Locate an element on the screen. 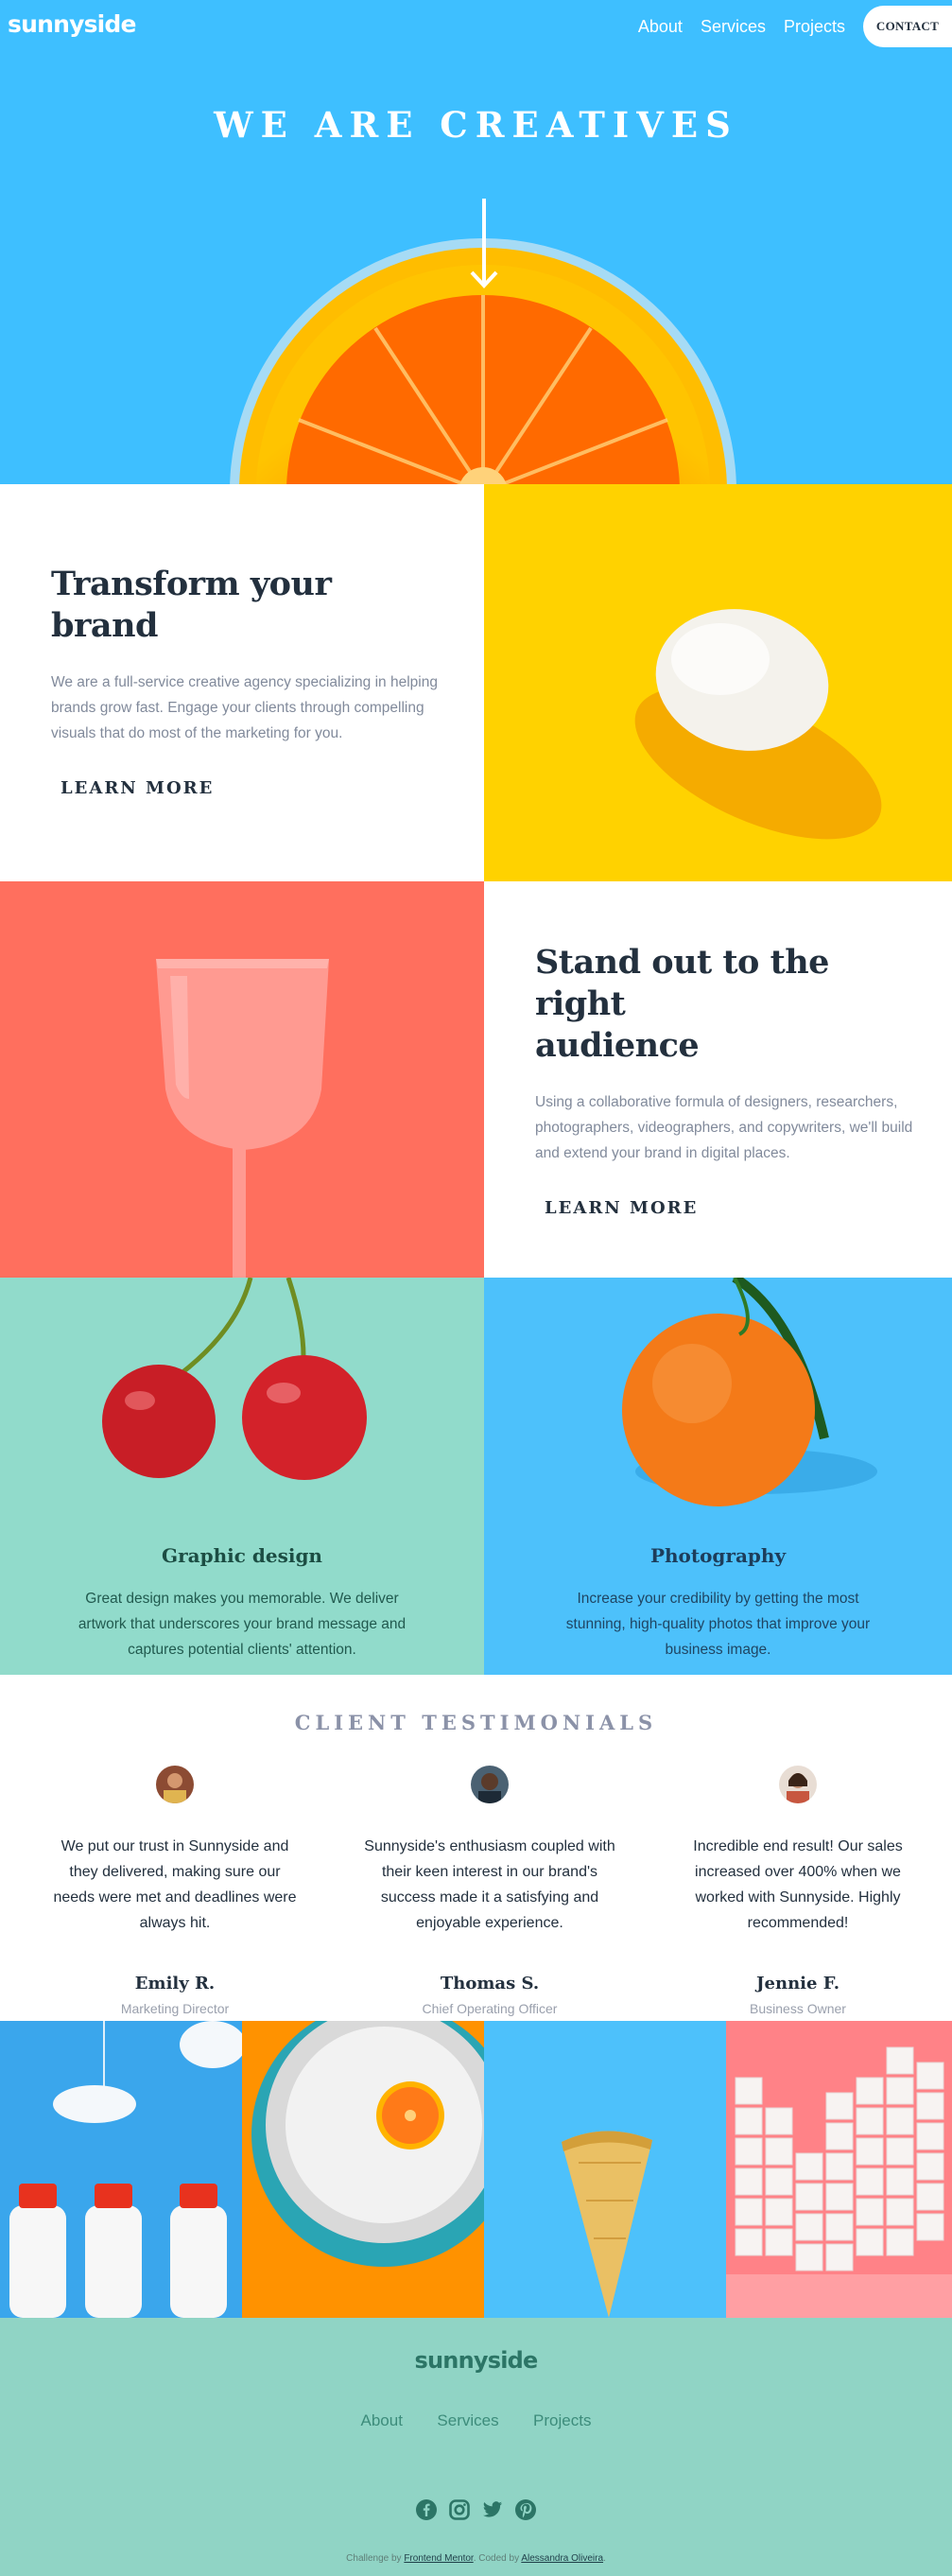 This screenshot has width=952, height=2576. facebook-icon is located at coordinates (426, 2509).